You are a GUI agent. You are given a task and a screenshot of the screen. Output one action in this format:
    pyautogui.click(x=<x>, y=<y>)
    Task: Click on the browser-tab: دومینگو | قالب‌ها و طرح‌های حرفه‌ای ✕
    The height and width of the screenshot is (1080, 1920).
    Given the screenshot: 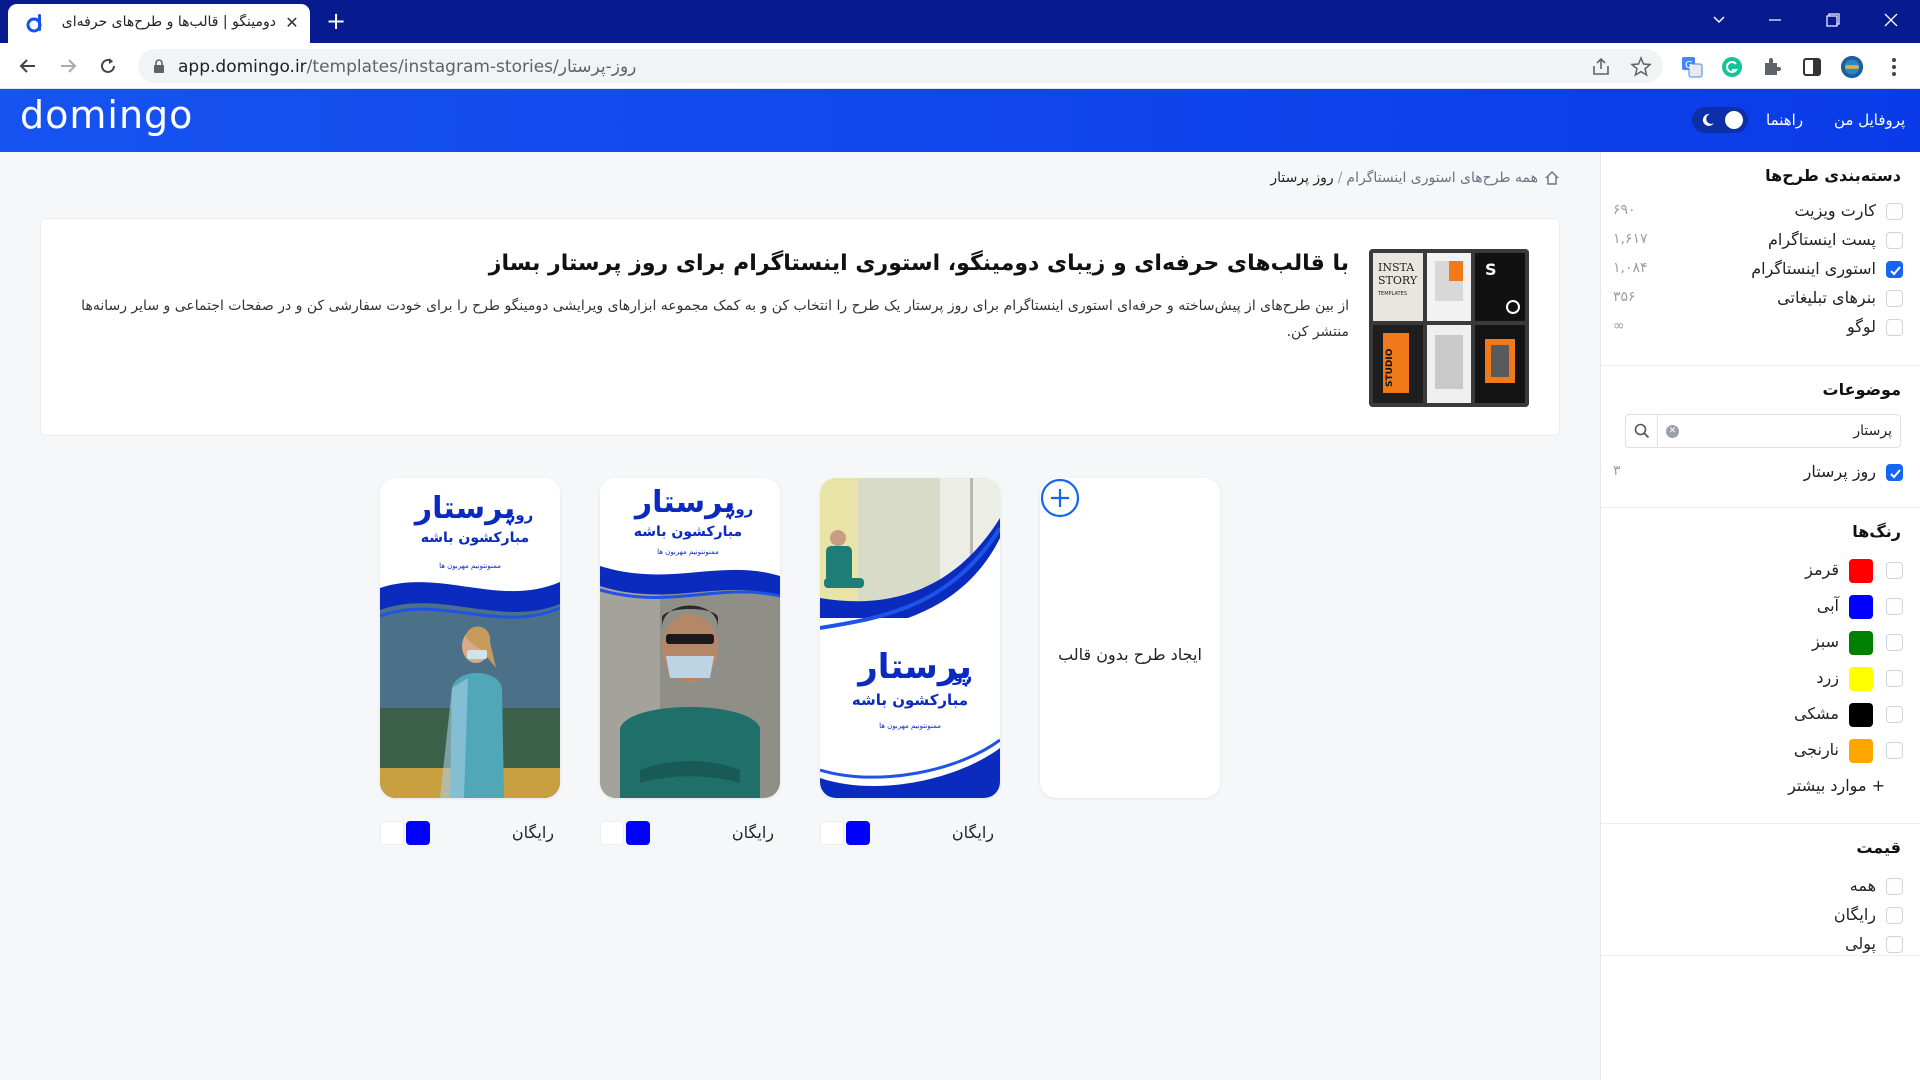 What is the action you would take?
    pyautogui.click(x=159, y=23)
    